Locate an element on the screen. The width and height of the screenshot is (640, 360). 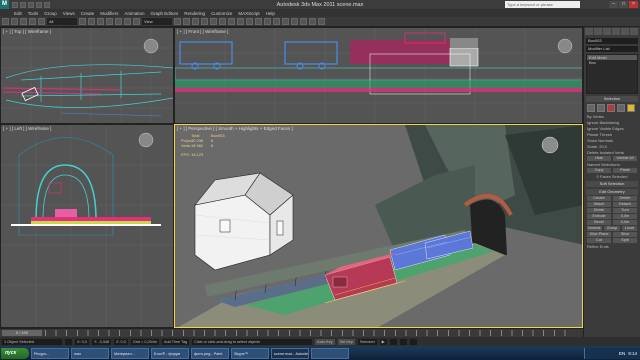
taskbar-item: Блог® - форум is located at coordinates (170, 353).